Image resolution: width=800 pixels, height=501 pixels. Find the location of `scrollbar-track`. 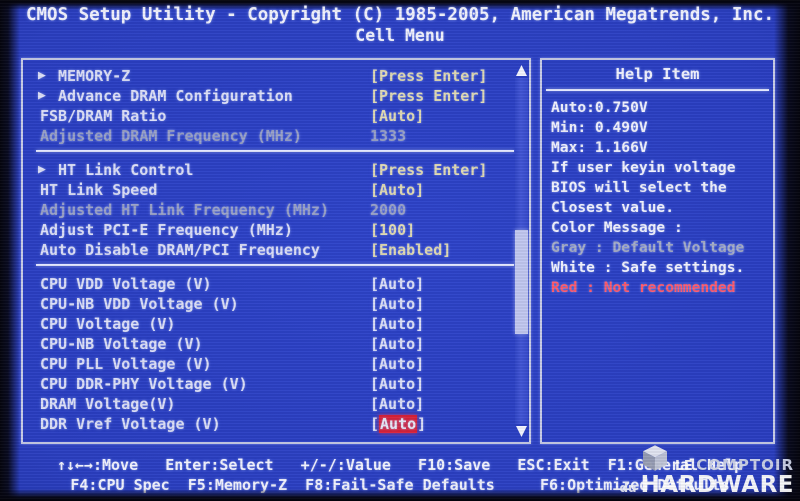

scrollbar-track is located at coordinates (521, 251).